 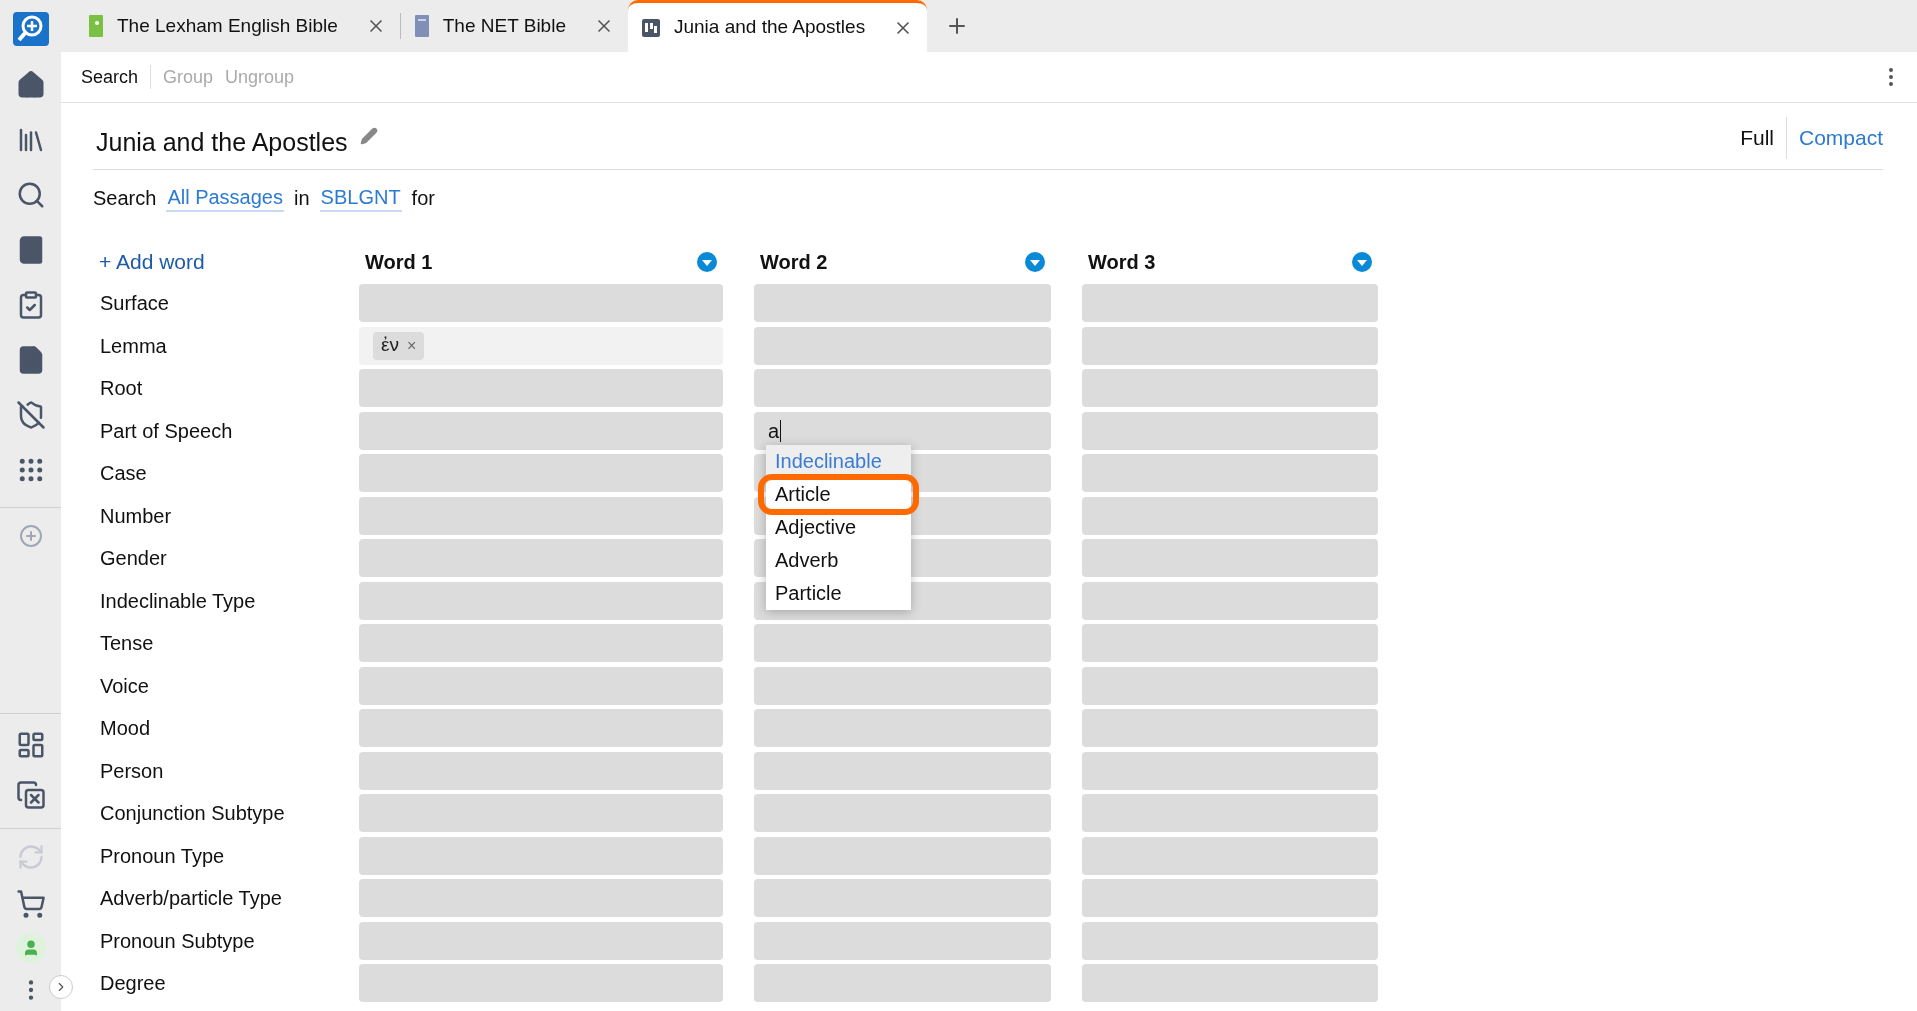 I want to click on attribute-label: Part of Speech, so click(x=166, y=431).